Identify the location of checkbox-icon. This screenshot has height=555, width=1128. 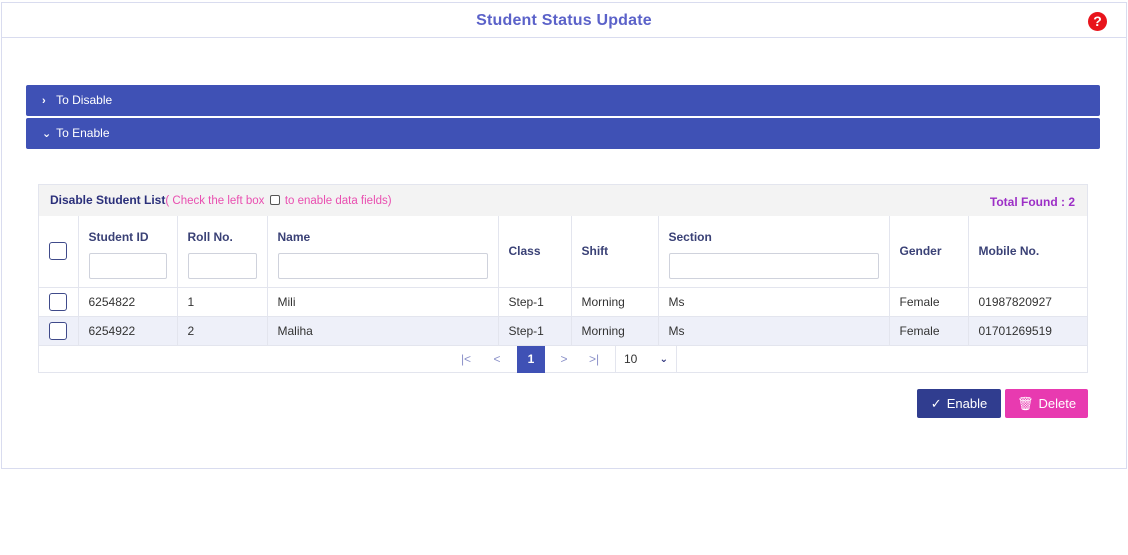
(274, 200).